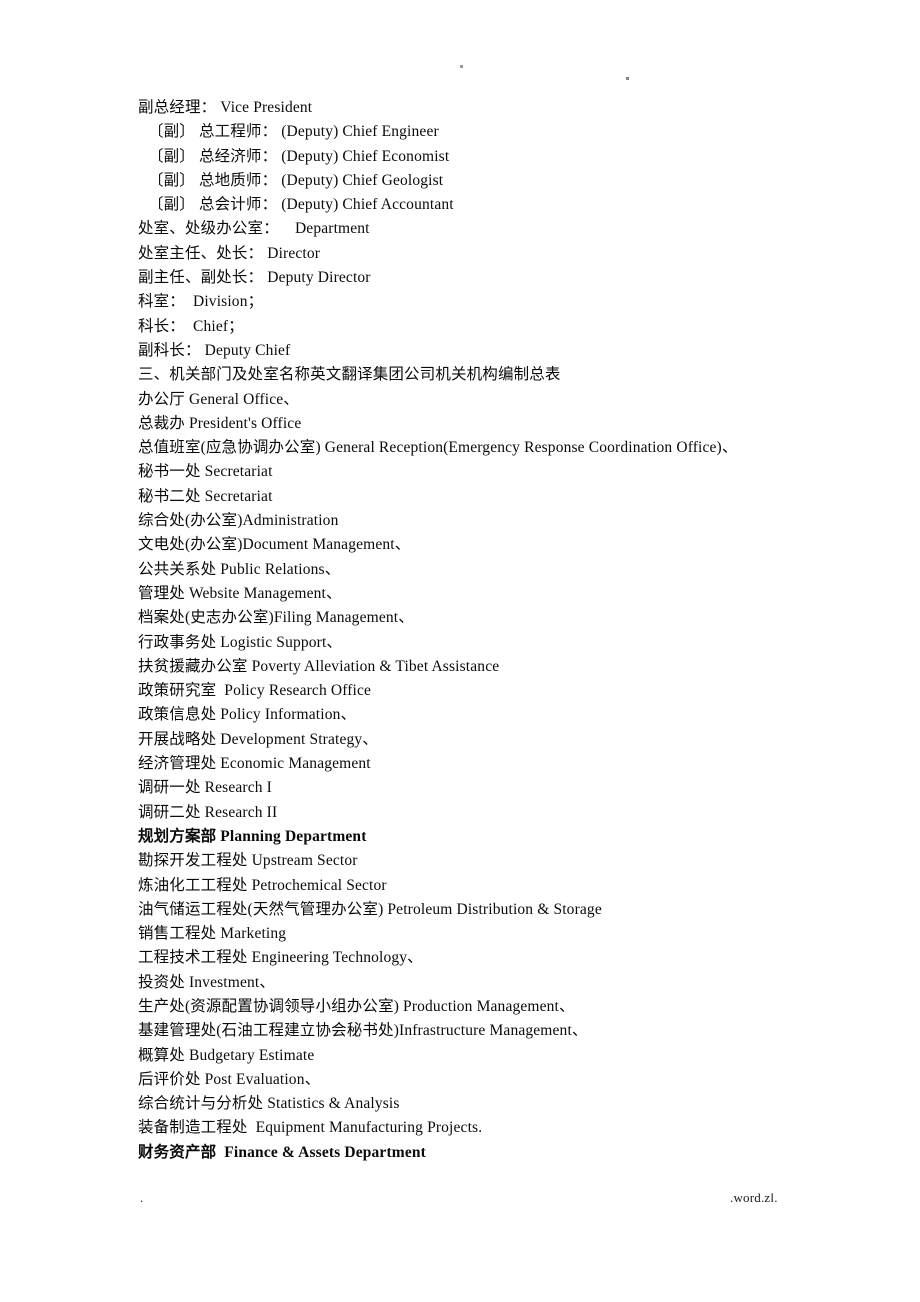 This screenshot has height=1302, width=920. Describe the element at coordinates (248, 861) in the screenshot. I see `document-line: 勘探开发工程处 Upstream Sector` at that location.